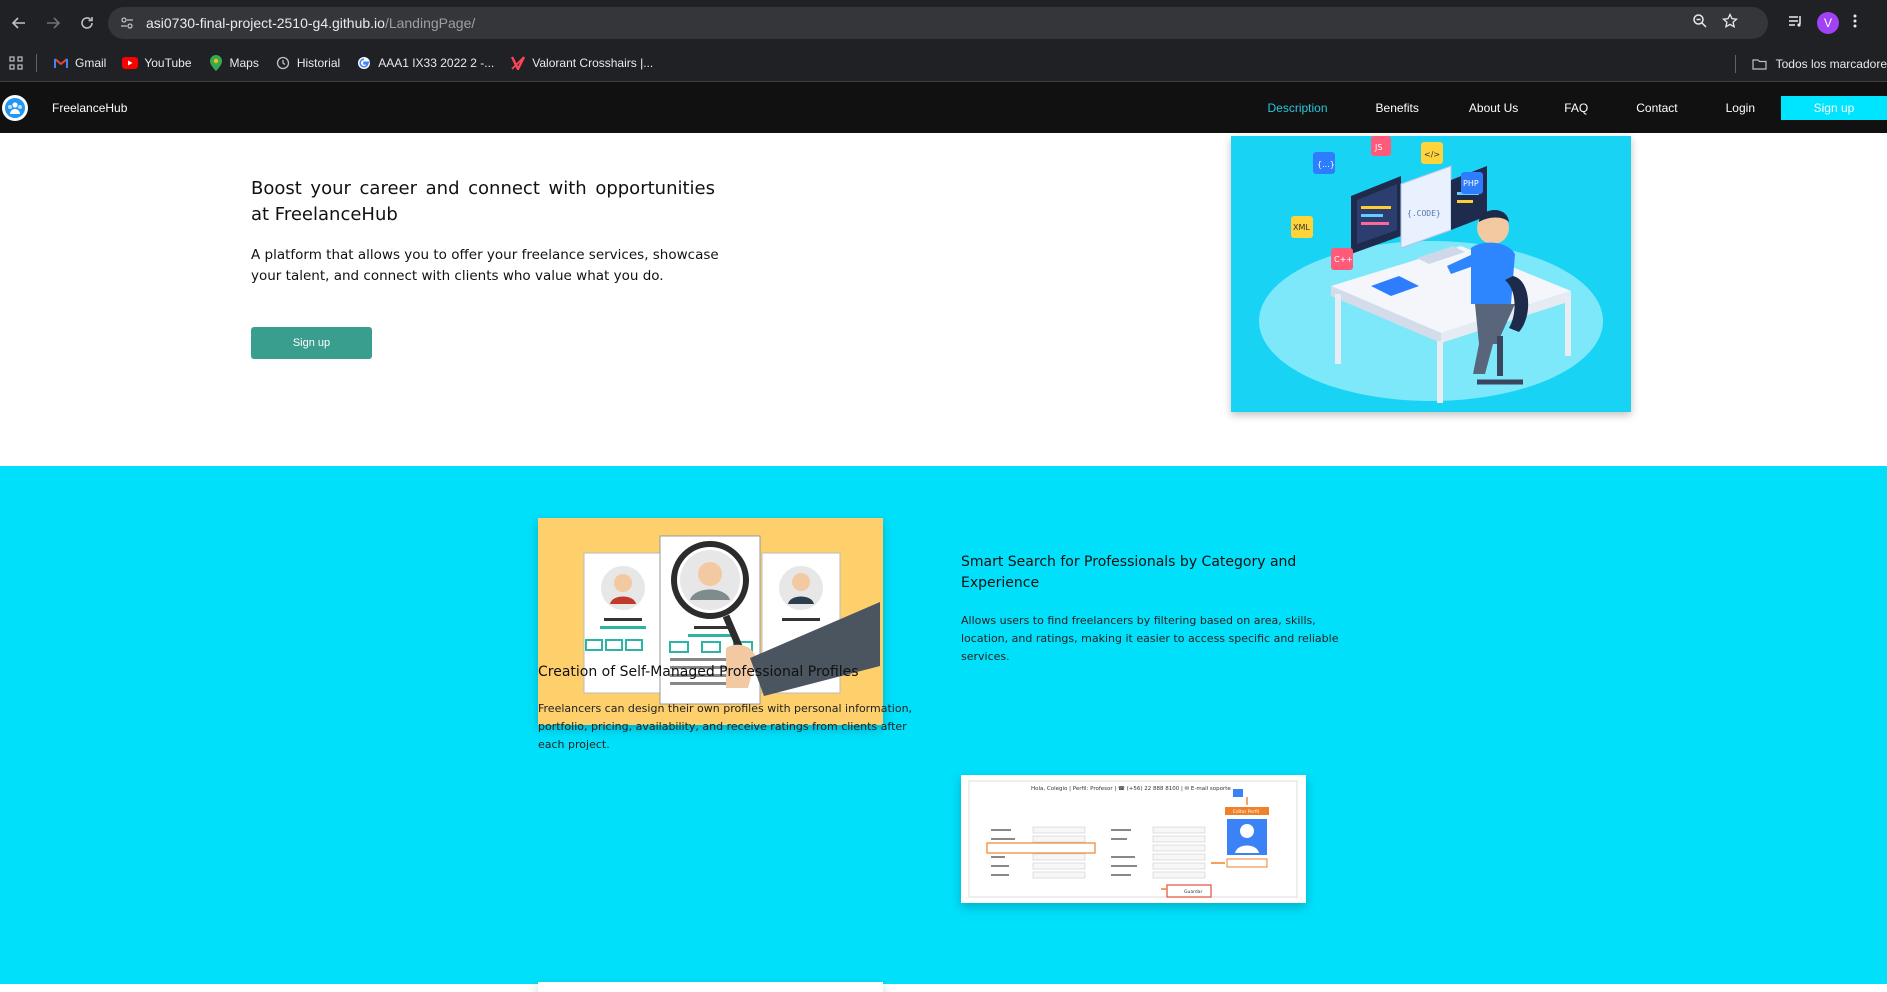 The image size is (1887, 992). Describe the element at coordinates (1193, 892) in the screenshot. I see `screenshot-save-label: Guardar` at that location.